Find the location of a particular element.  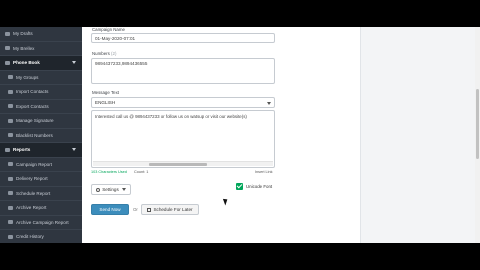

sidebar-item-label: My Drafts is located at coordinates (23, 34).